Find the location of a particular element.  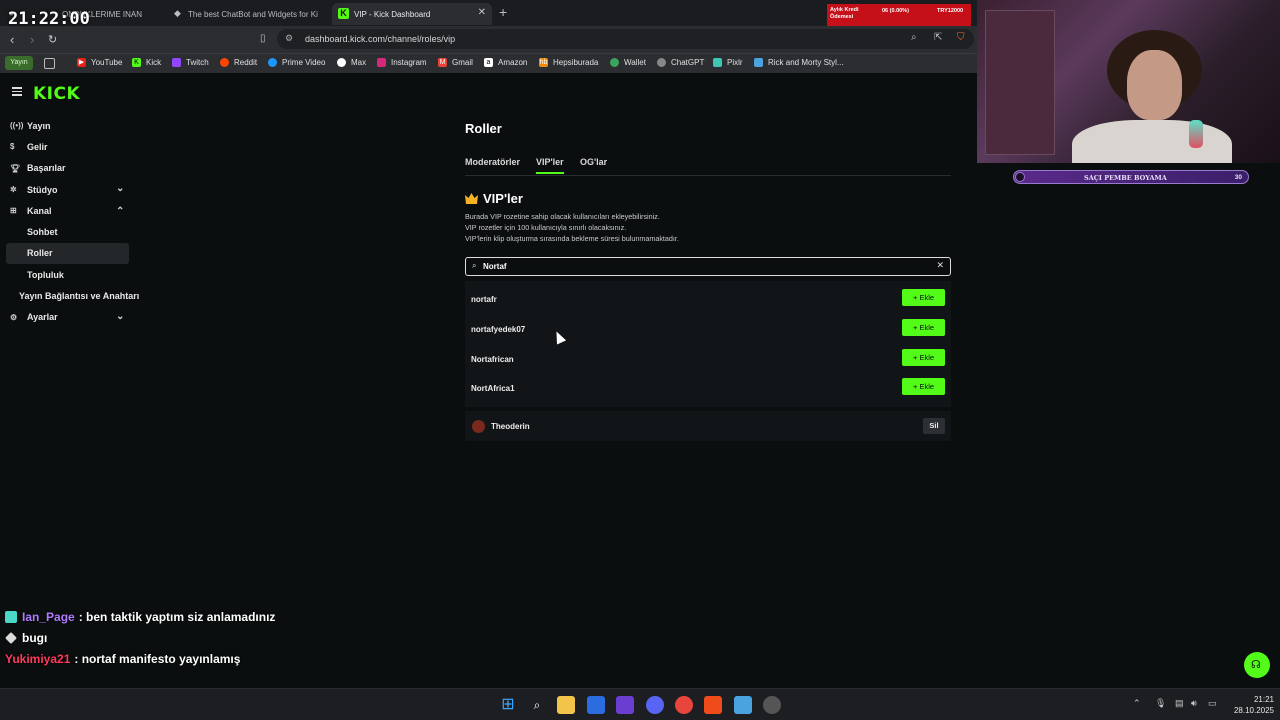

remove-vip-button: Sil is located at coordinates (934, 426).